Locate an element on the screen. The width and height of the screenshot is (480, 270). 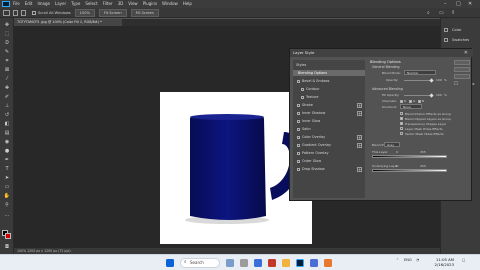
healing-tool-icon: ✚ is located at coordinates (7, 88).